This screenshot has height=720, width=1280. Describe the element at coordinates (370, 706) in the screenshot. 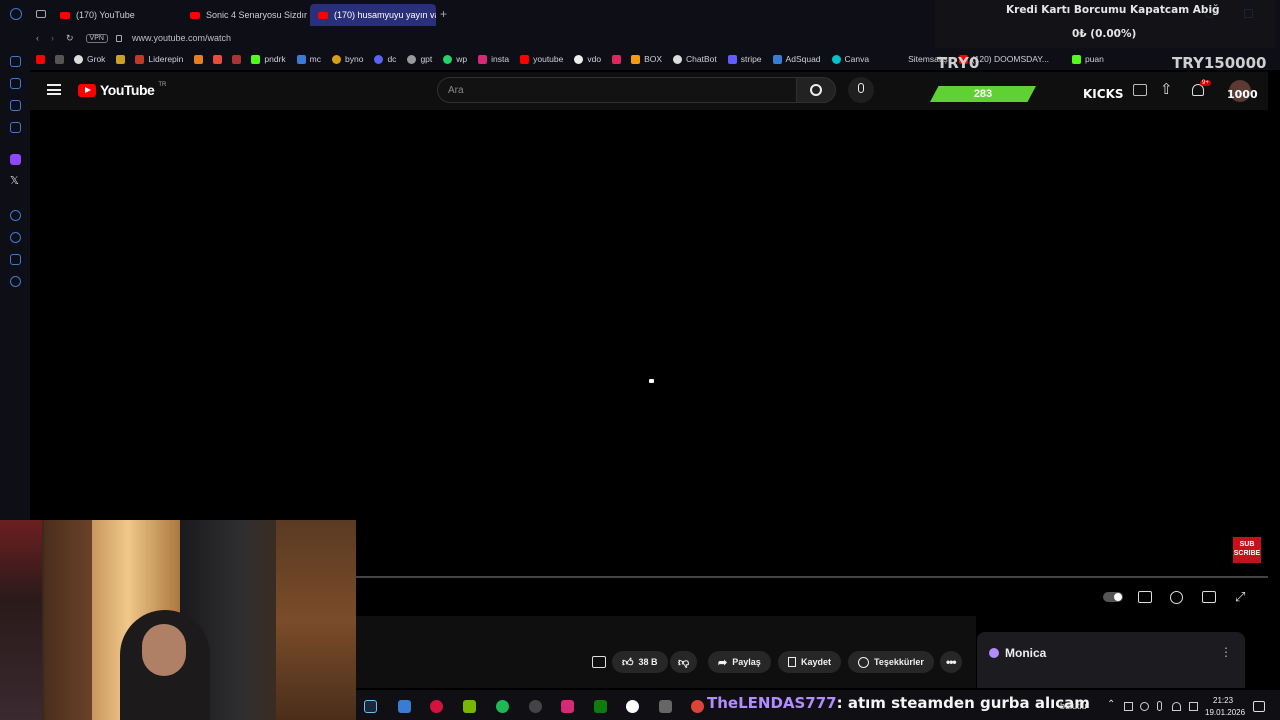

I see `steam-icon` at that location.